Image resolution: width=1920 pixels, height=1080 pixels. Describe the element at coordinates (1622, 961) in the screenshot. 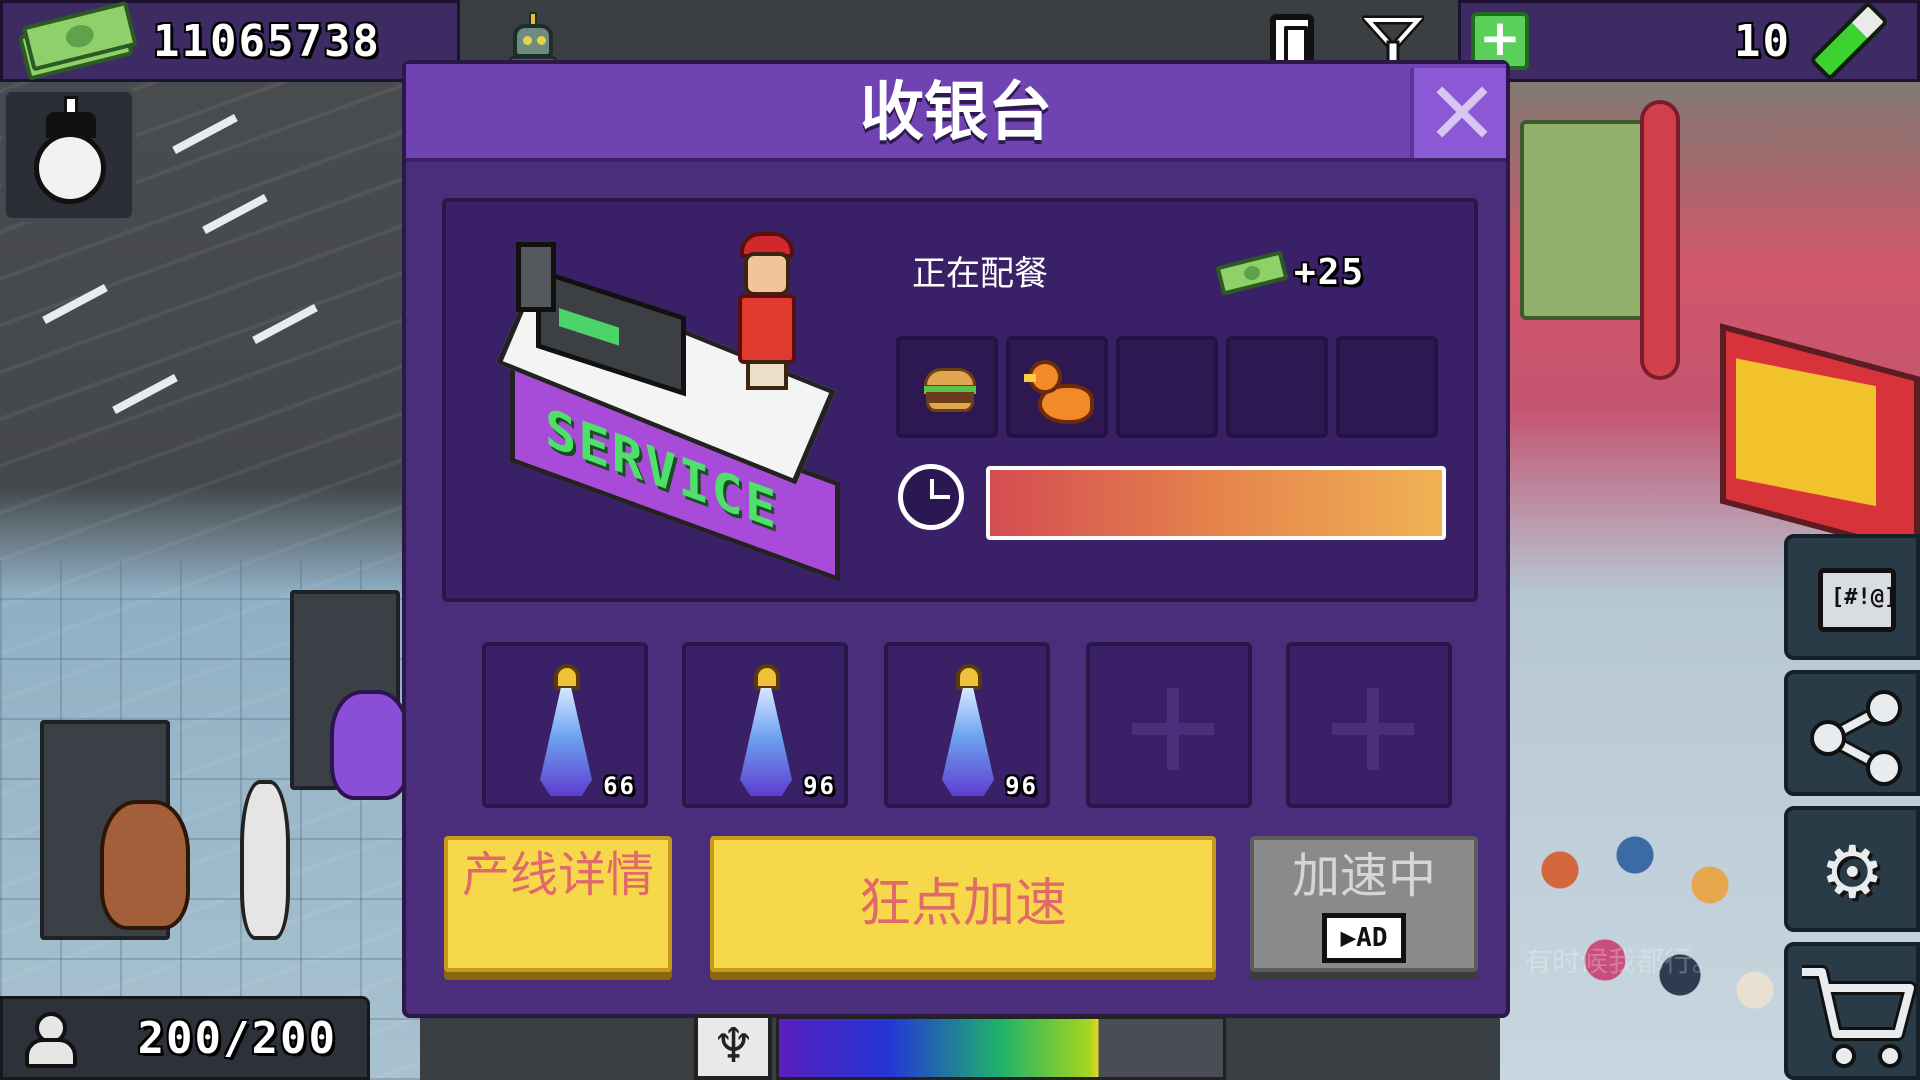

I see `chat-hint: 有时候我都行。` at that location.